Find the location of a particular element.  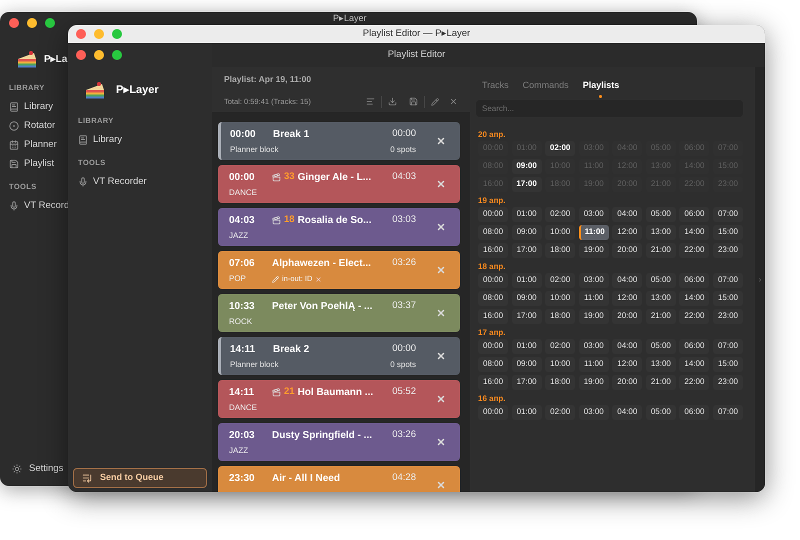

track-card: 20:03 Dusty Springfield - ... 03:26 JAZZ is located at coordinates (339, 442).